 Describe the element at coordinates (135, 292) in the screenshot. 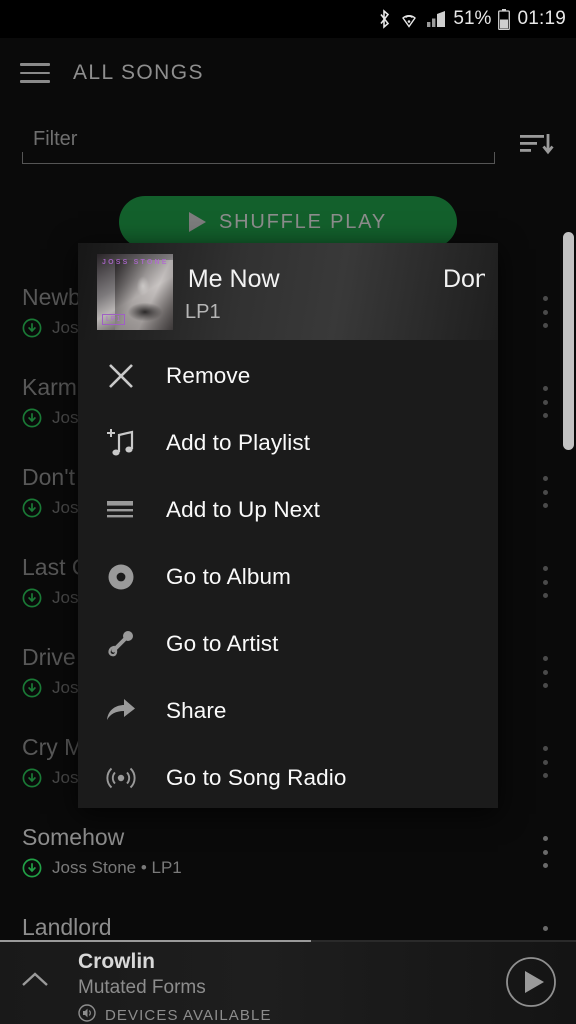

I see `album-artwork: JOSS STONE LP1` at that location.